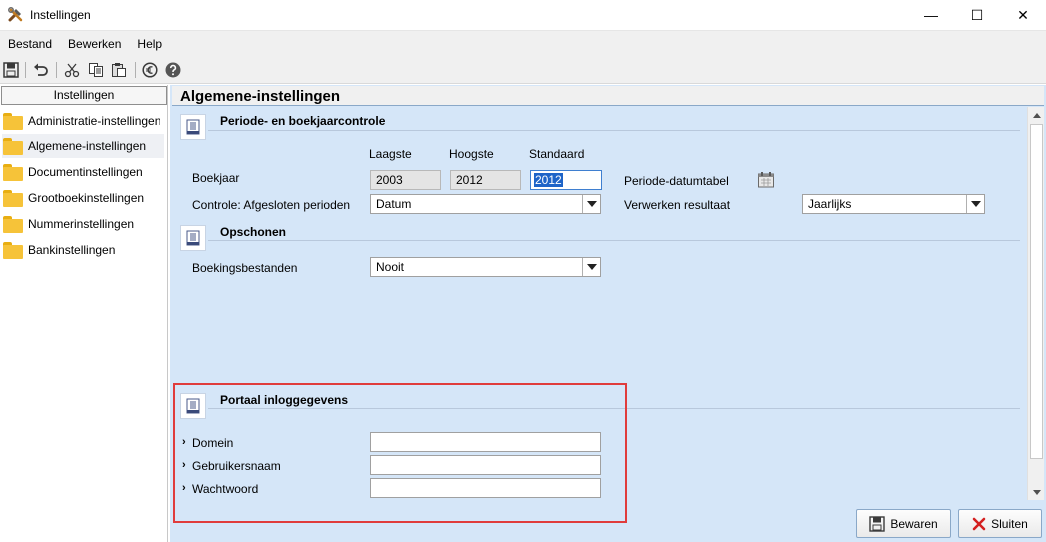 This screenshot has width=1046, height=542. I want to click on copy-icon, so click(96, 70).